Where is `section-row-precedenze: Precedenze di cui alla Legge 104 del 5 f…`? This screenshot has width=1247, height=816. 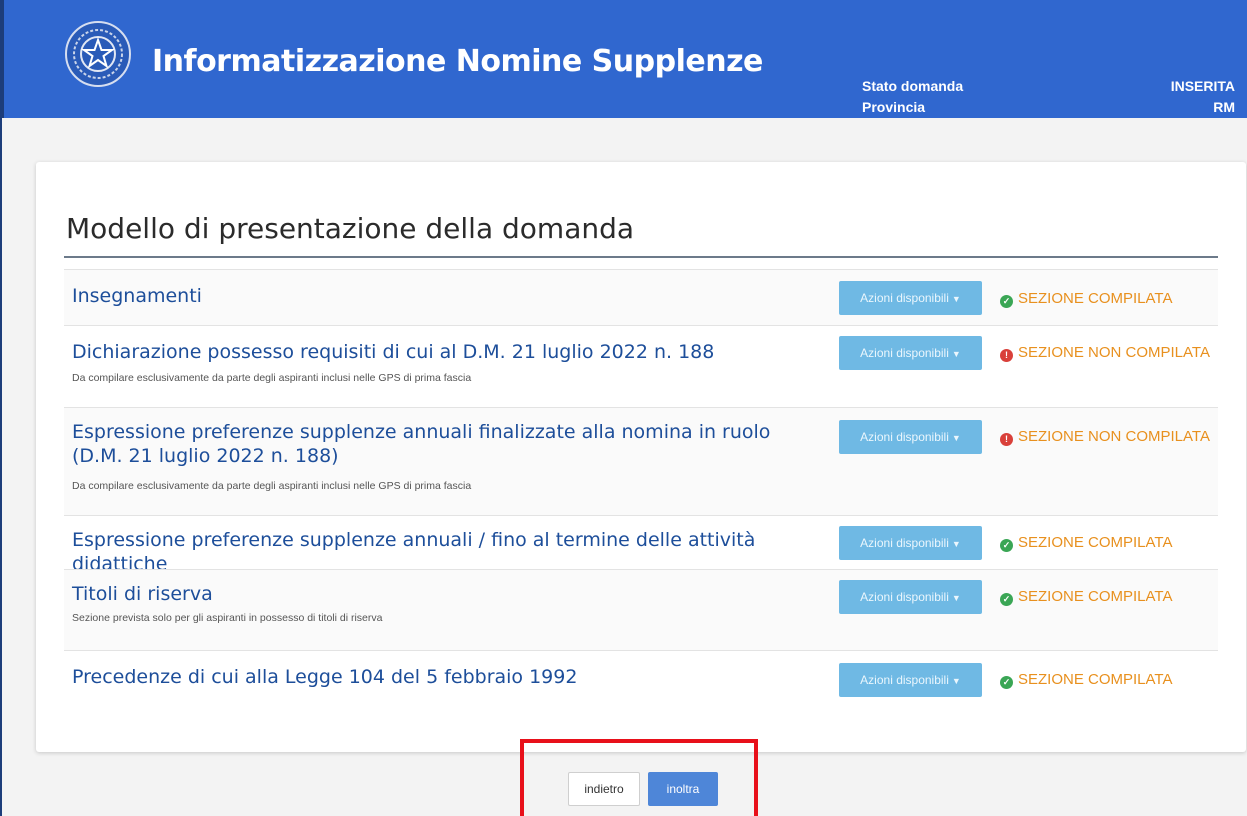
section-row-precedenze: Precedenze di cui alla Legge 104 del 5 f… is located at coordinates (641, 676).